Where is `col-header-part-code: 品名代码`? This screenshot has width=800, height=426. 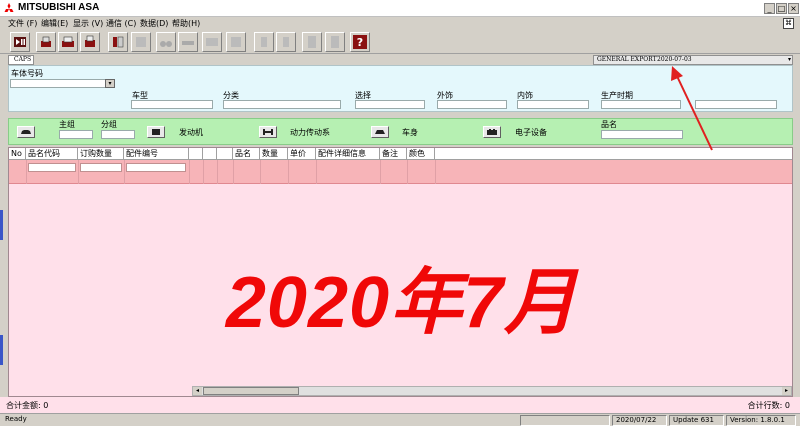 col-header-part-code: 品名代码 is located at coordinates (52, 154).